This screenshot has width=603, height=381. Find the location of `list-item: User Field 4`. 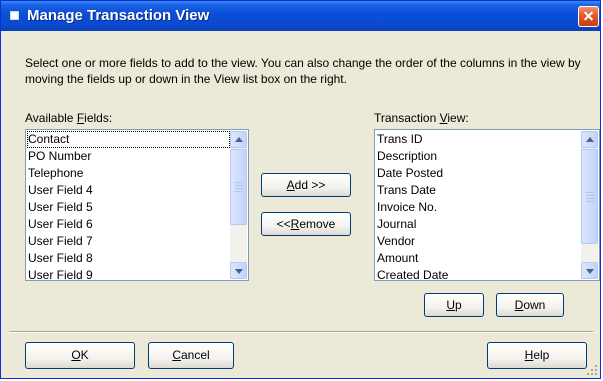

list-item: User Field 4 is located at coordinates (128, 190).